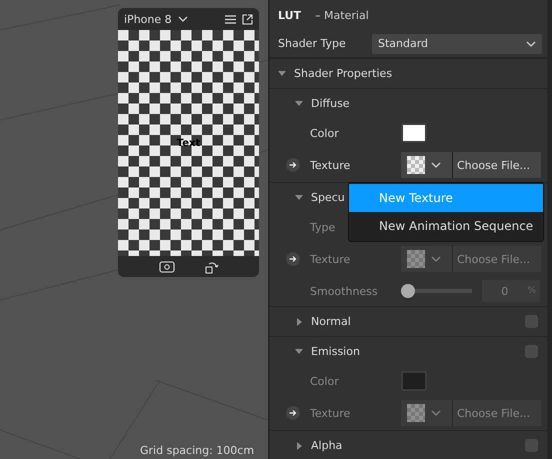 The image size is (552, 459). I want to click on section-label: Emission, so click(335, 351).